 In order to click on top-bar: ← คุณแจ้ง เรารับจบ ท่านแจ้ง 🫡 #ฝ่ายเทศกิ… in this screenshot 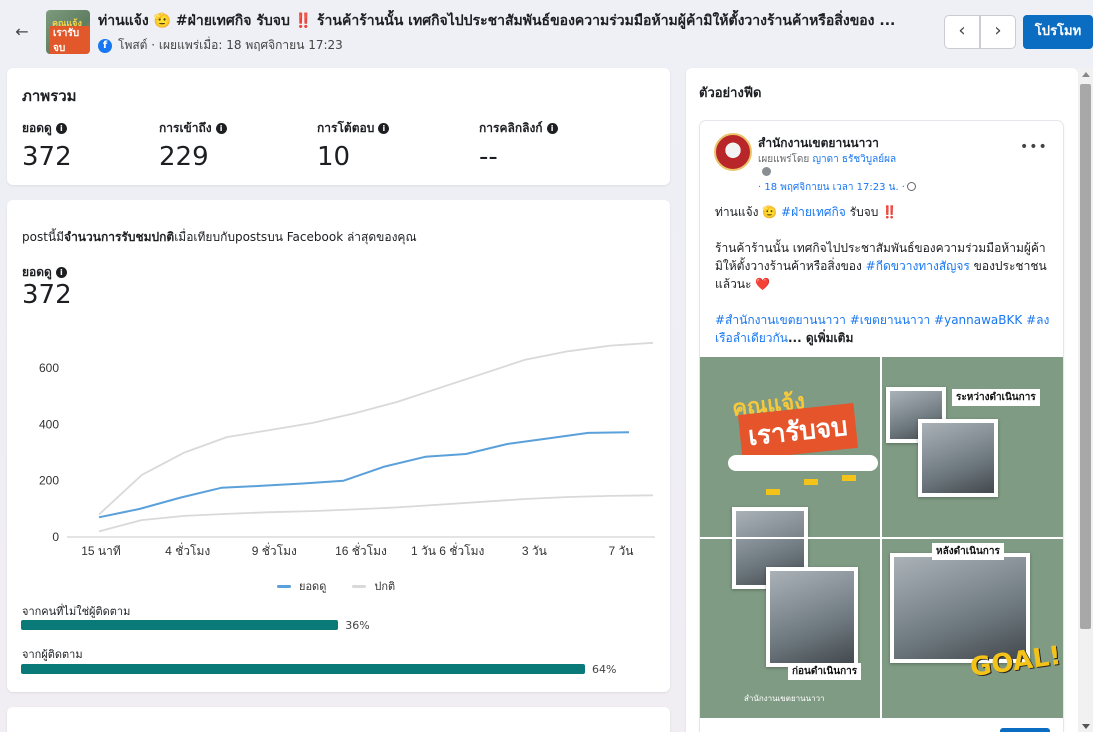, I will do `click(546, 32)`.